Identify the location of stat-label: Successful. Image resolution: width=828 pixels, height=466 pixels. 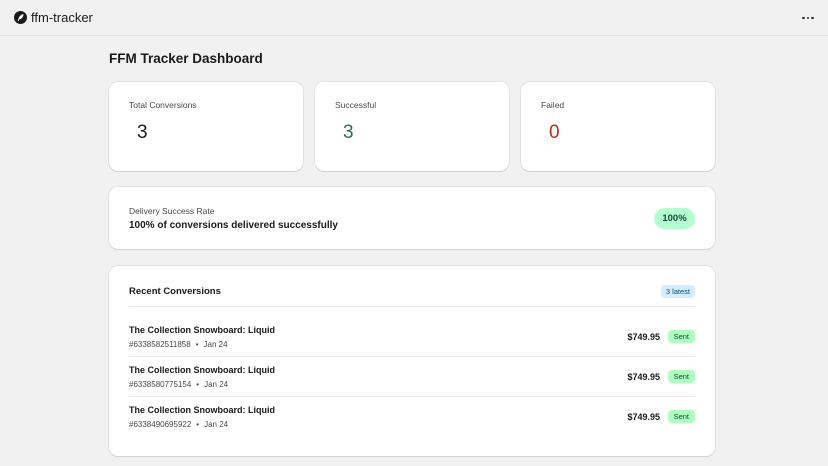
(356, 105).